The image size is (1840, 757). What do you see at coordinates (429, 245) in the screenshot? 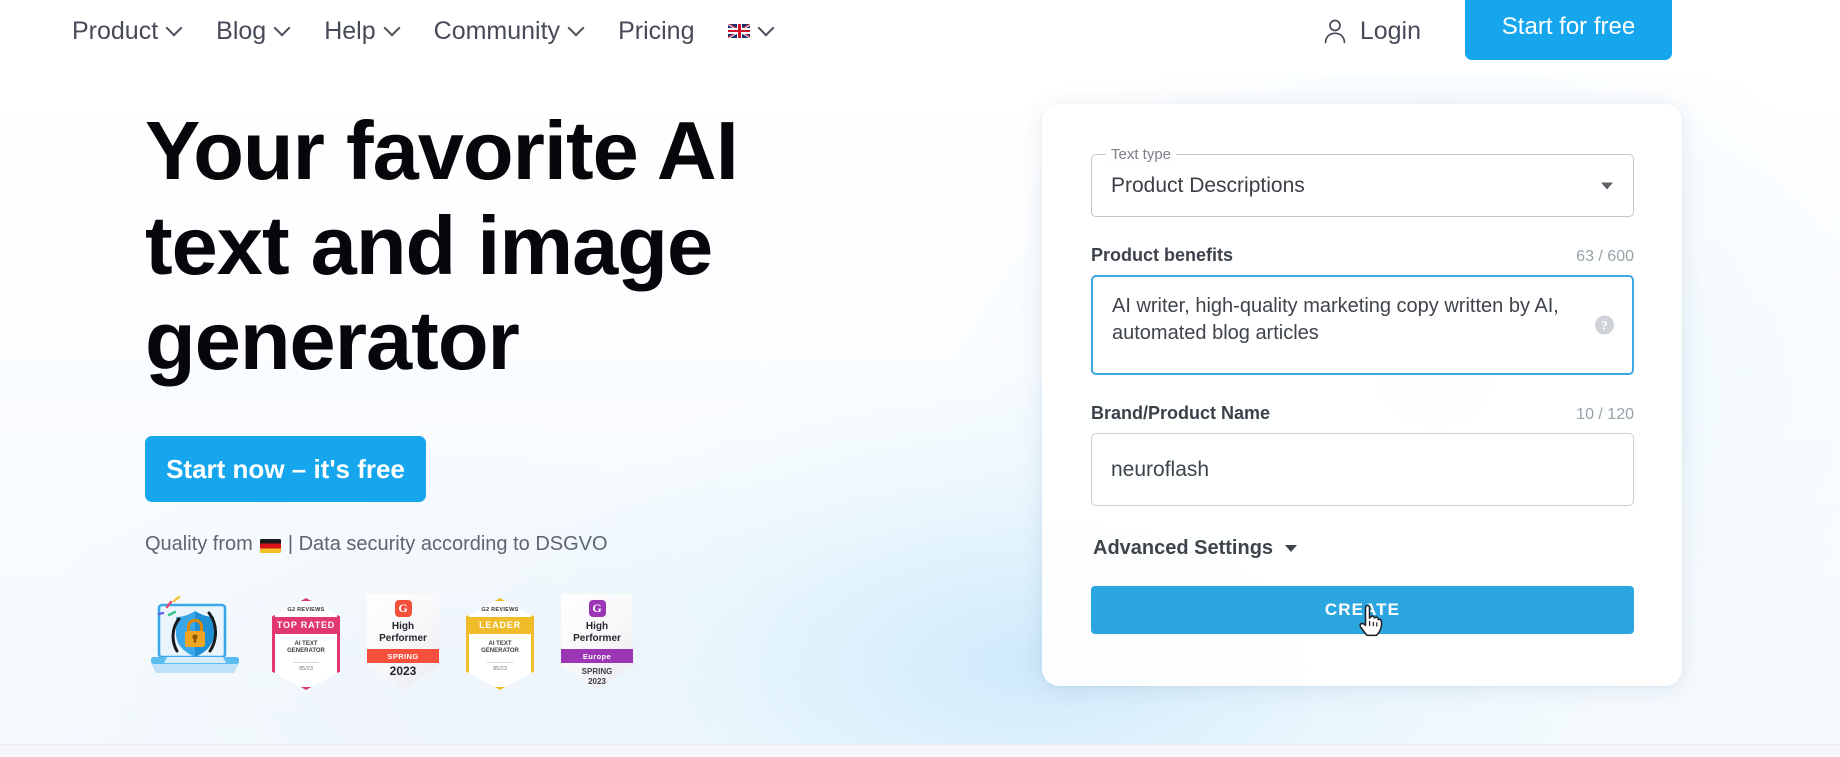
I see `hero-title-line-2: text and image` at bounding box center [429, 245].